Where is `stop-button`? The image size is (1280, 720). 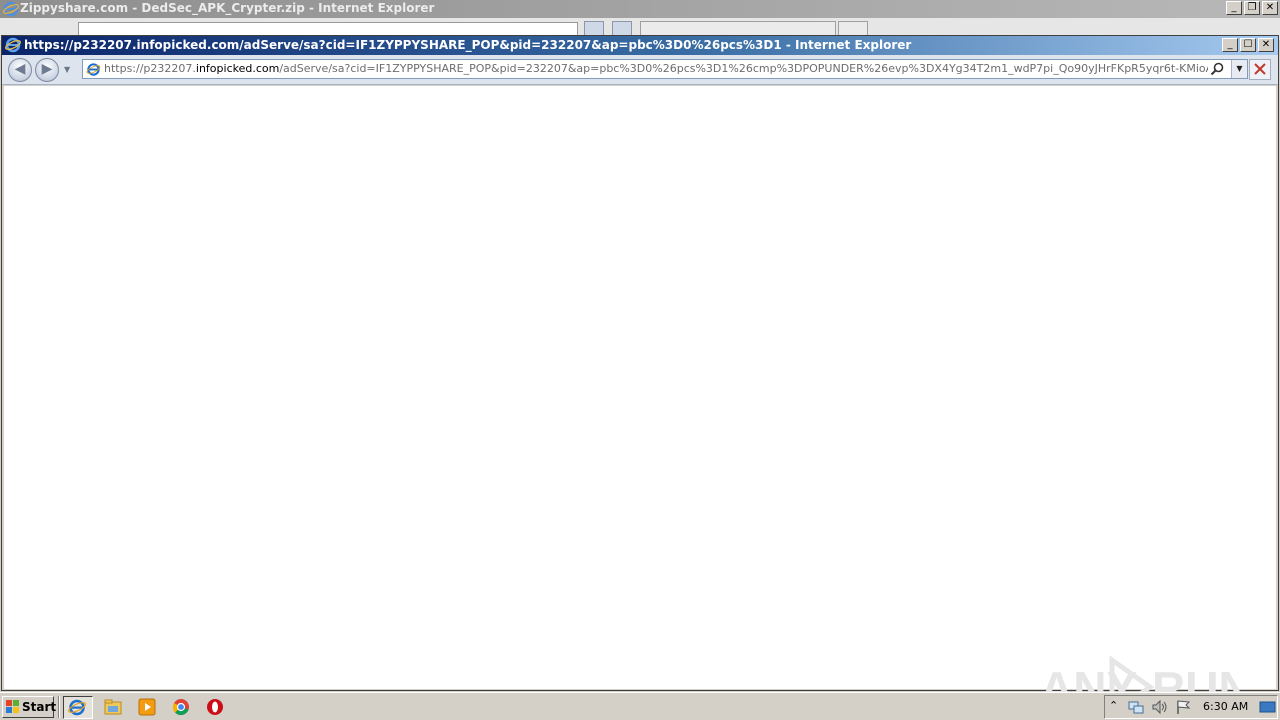
stop-button is located at coordinates (1260, 69).